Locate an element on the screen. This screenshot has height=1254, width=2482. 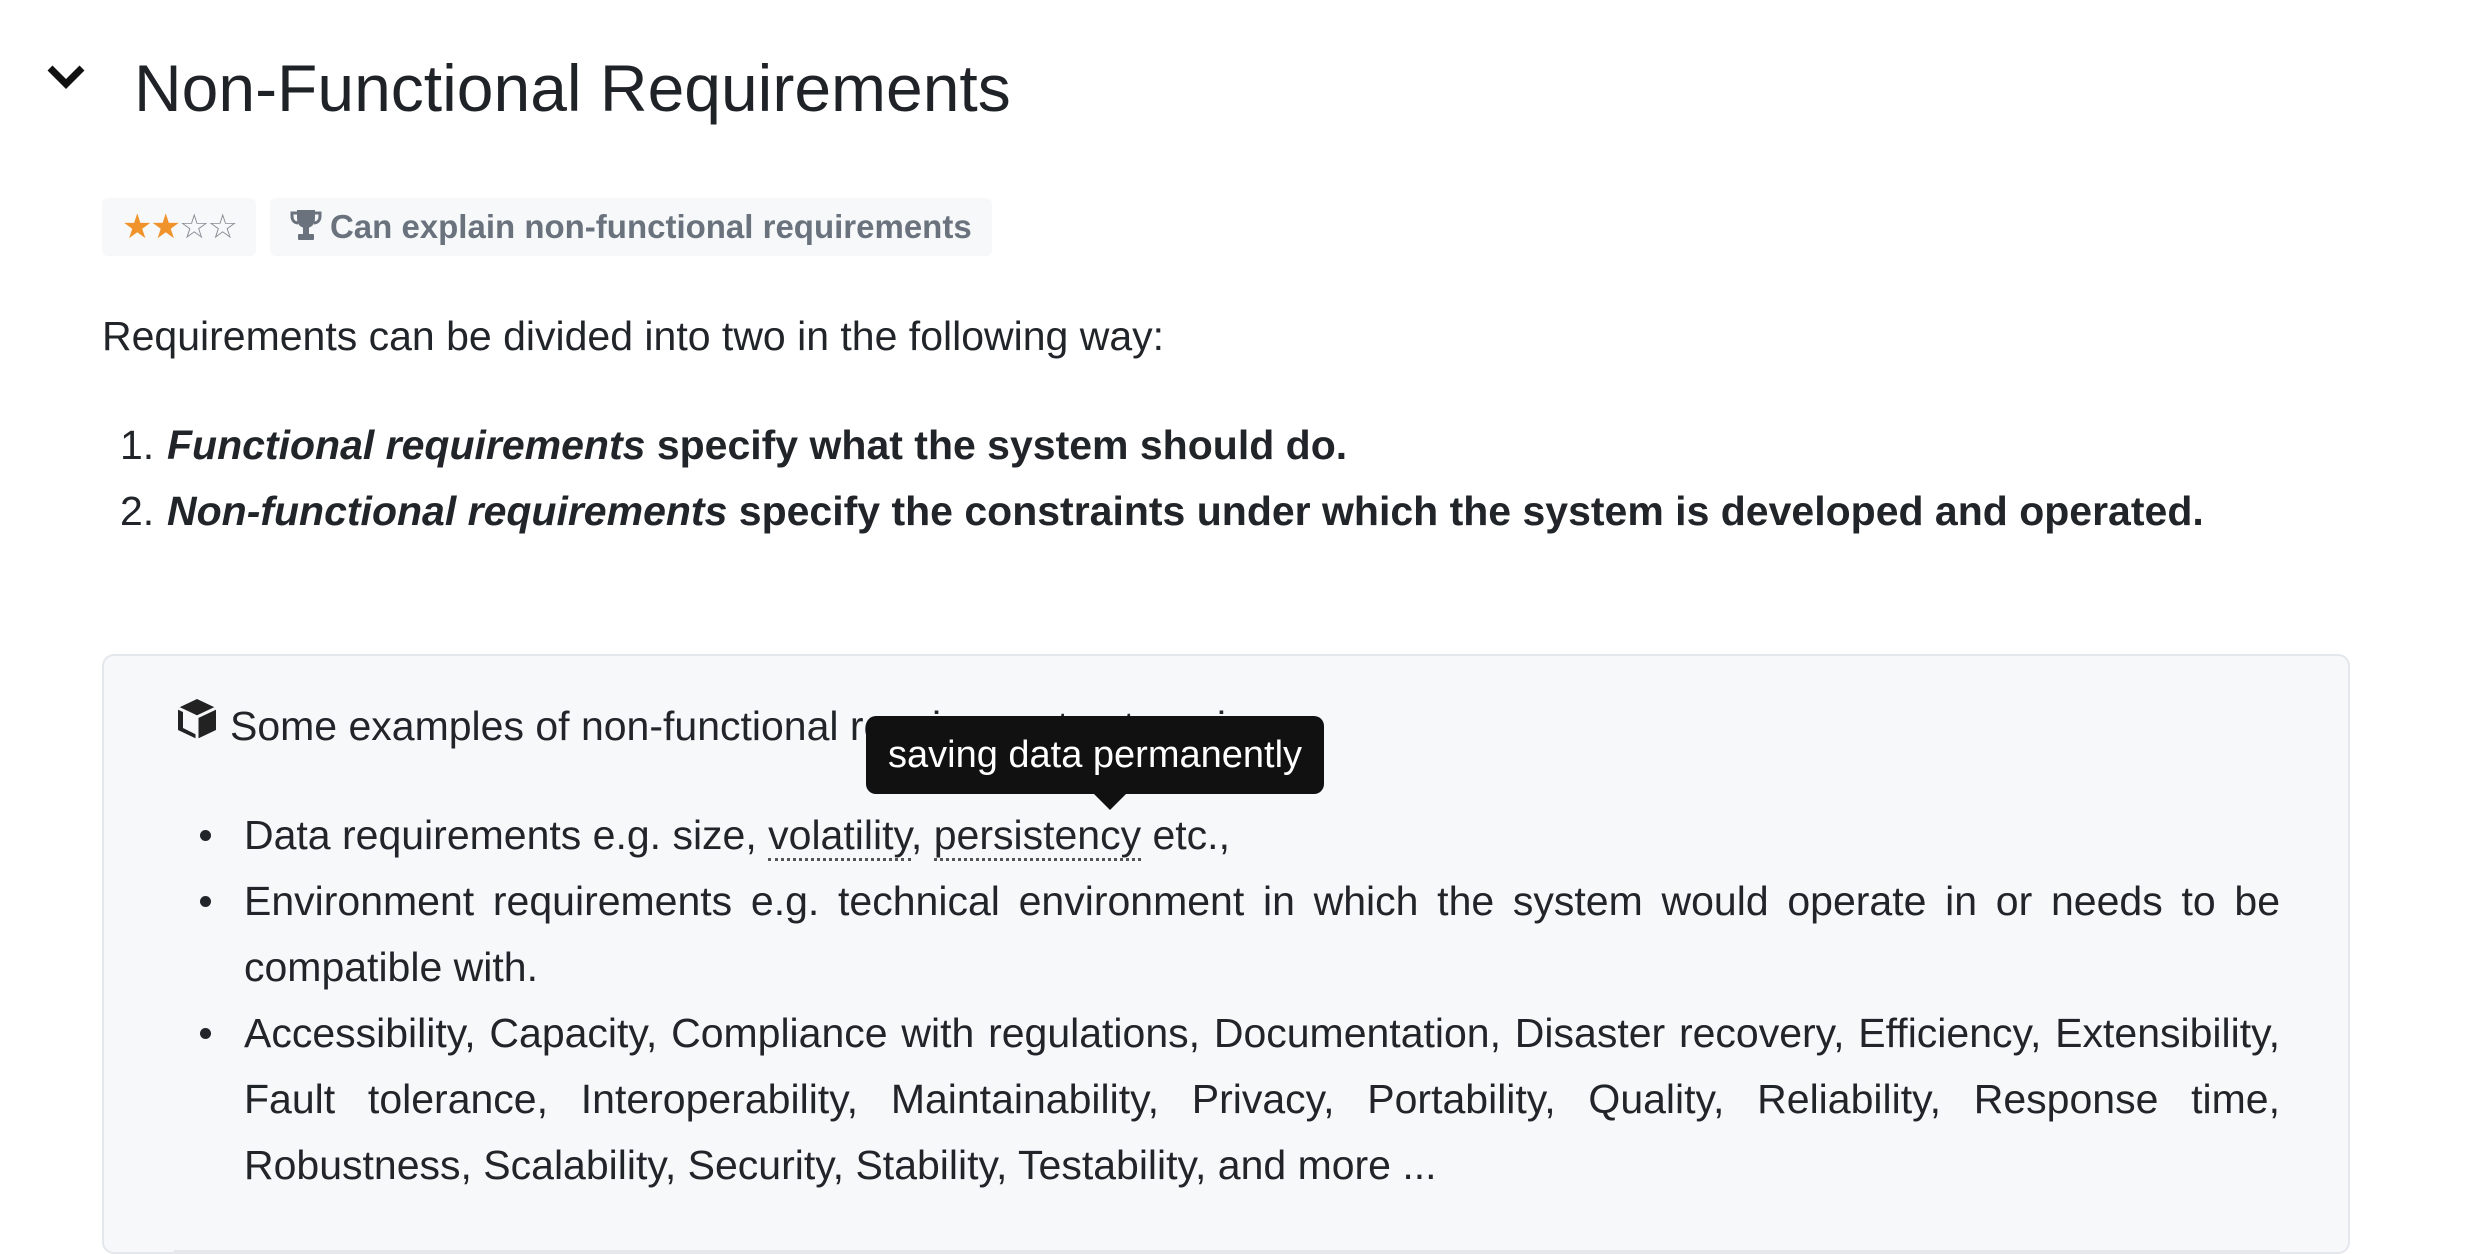
achievement-badge: Can explain non-functional requirements is located at coordinates (630, 227).